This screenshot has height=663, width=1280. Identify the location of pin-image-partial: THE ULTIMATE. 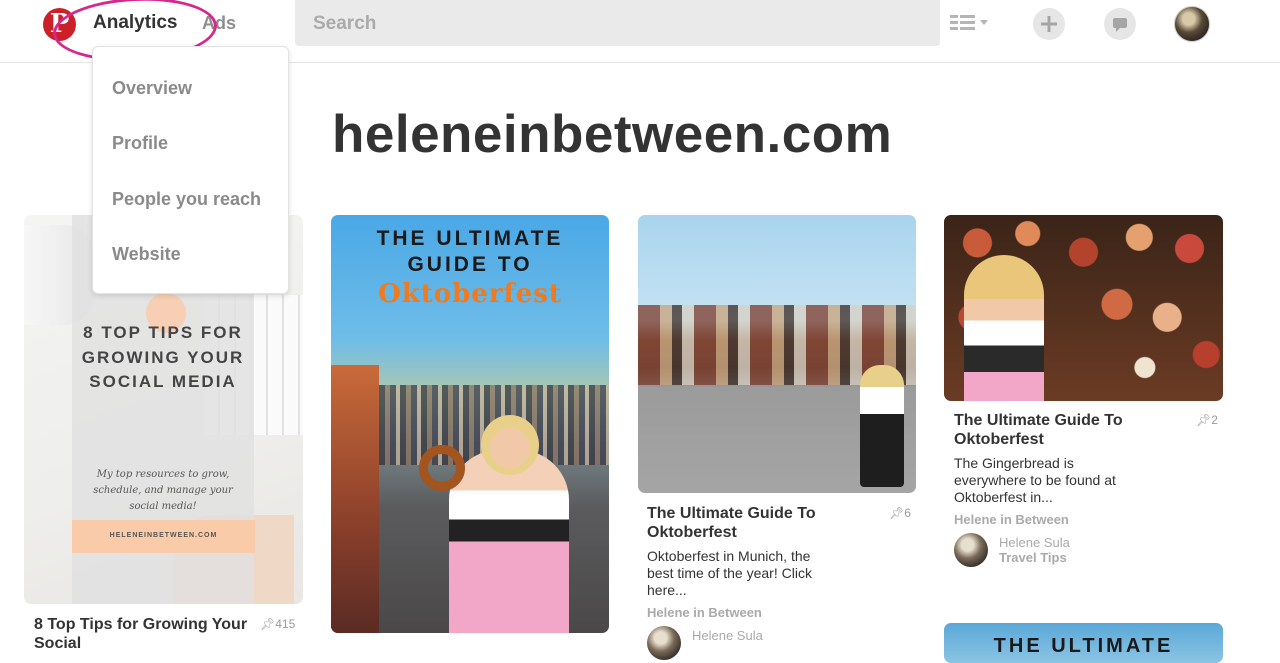
(1083, 643).